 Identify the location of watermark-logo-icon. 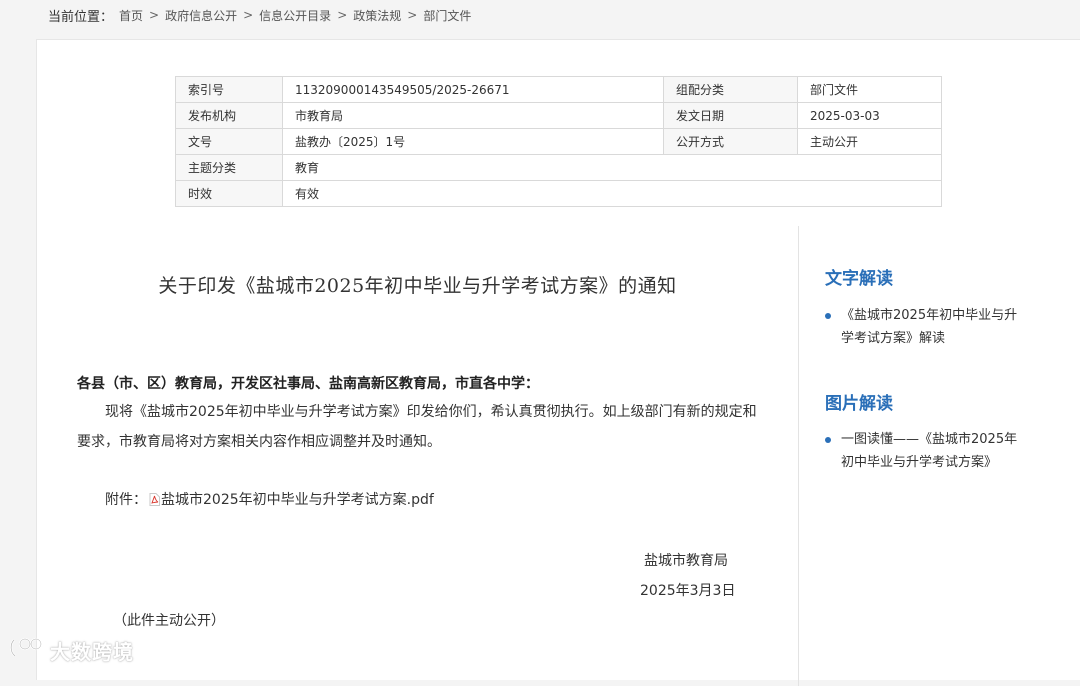
(29, 650).